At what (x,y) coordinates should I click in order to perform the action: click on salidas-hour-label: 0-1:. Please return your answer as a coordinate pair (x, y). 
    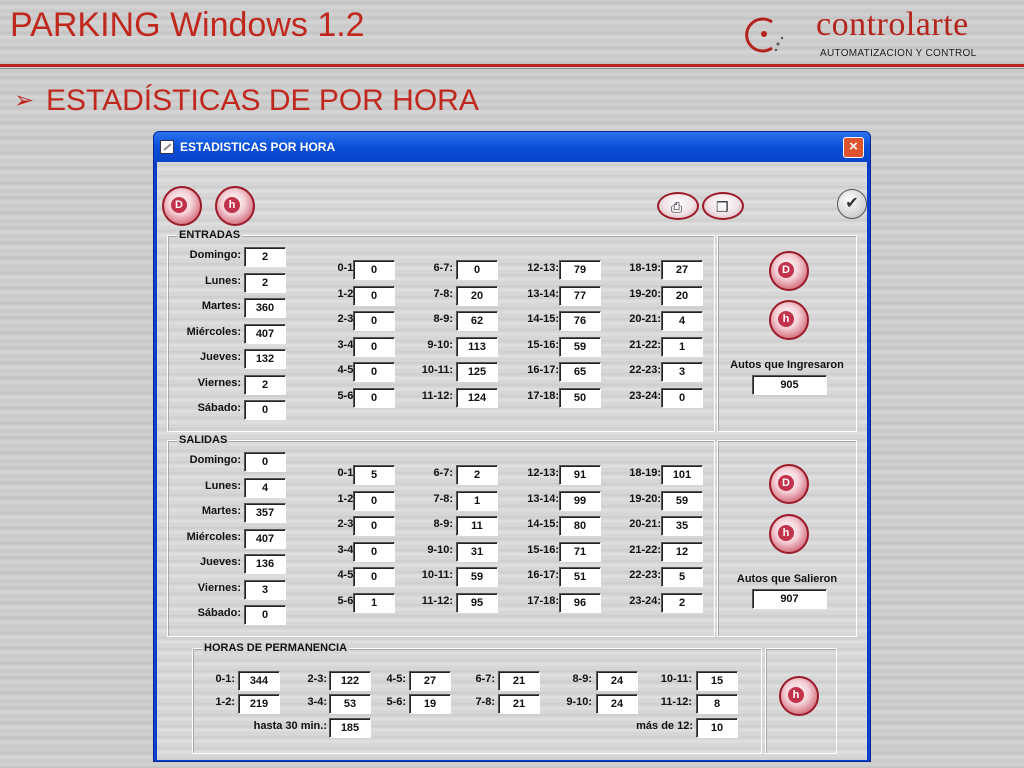
    Looking at the image, I should click on (347, 473).